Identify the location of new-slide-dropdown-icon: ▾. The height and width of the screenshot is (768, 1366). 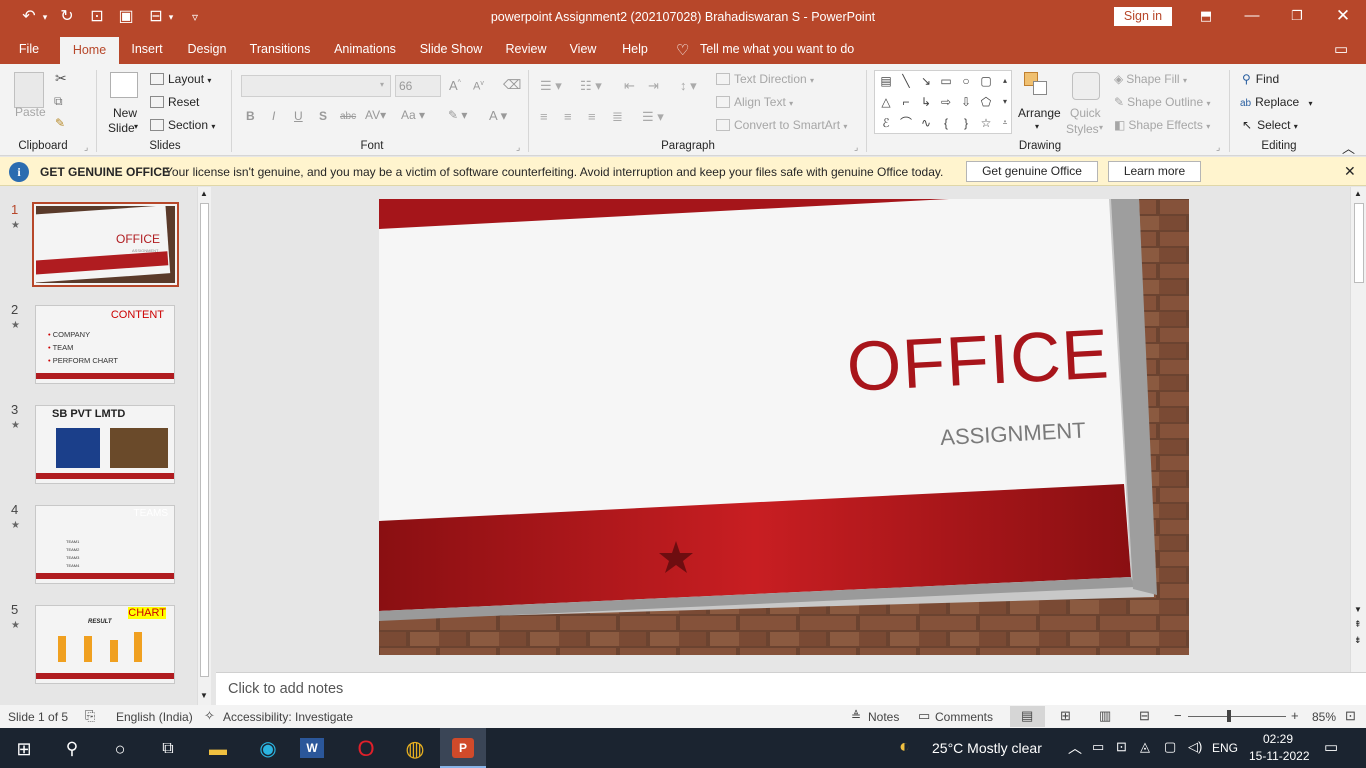
(136, 126).